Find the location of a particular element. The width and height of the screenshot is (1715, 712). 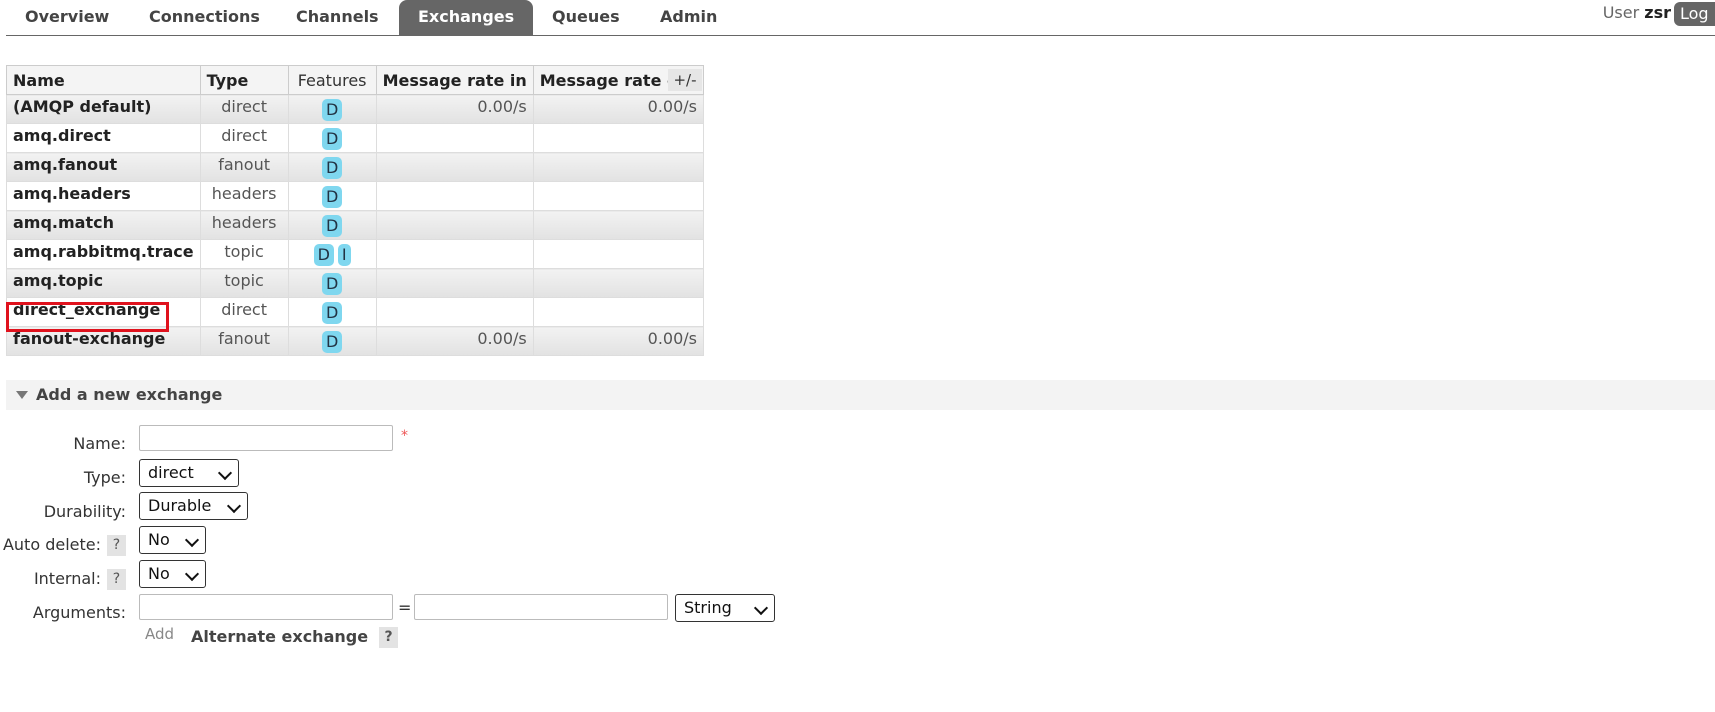

exchange-name-link: amq.direct is located at coordinates (103, 138).